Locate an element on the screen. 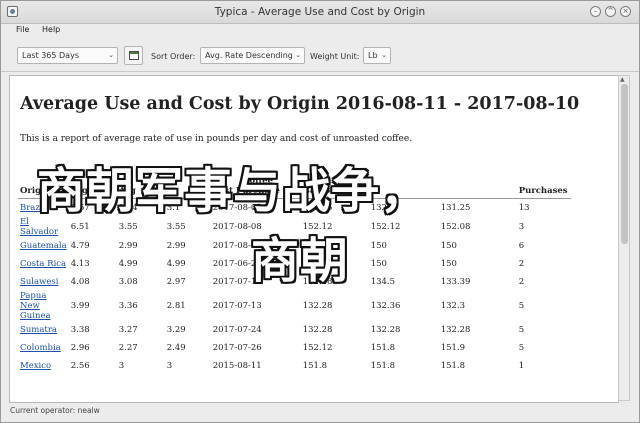 This screenshot has width=640, height=423. origin-link-cell: Sulawesi is located at coordinates (43, 282).